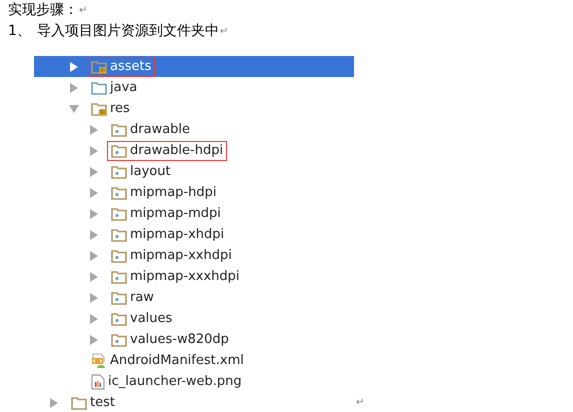  Describe the element at coordinates (102, 403) in the screenshot. I see `tree-item-label: test` at that location.